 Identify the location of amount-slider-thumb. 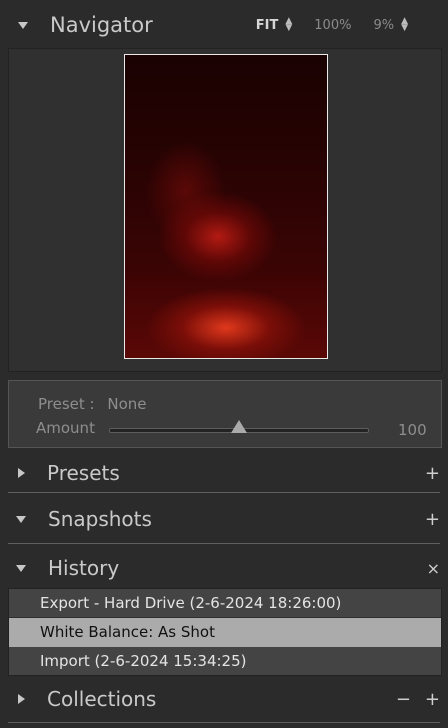
(239, 426).